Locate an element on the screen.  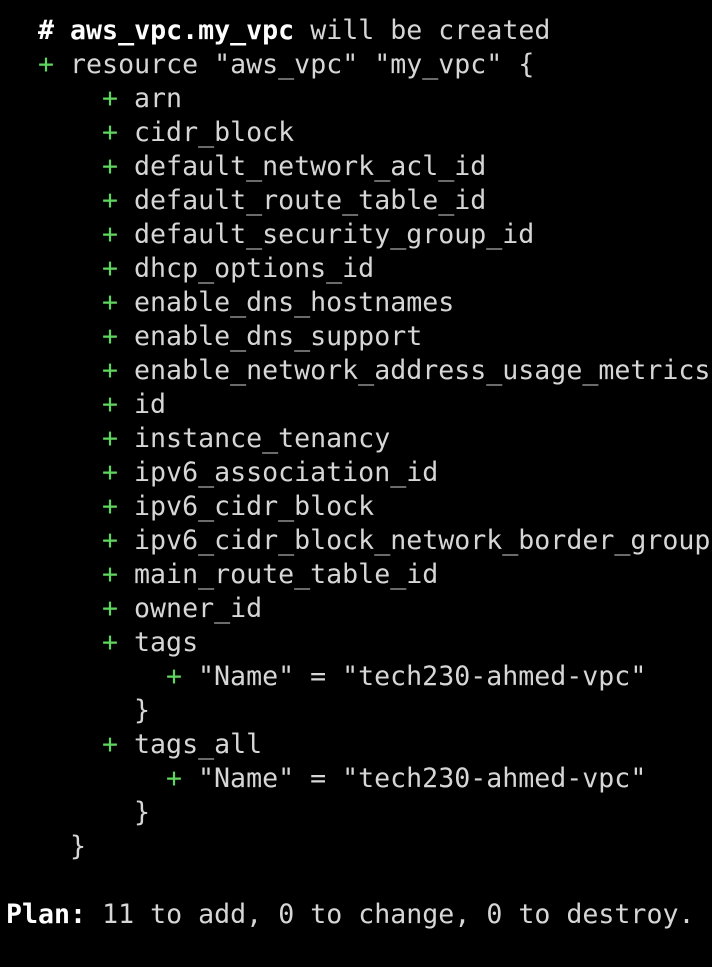
attribute-name: tags is located at coordinates (166, 642).